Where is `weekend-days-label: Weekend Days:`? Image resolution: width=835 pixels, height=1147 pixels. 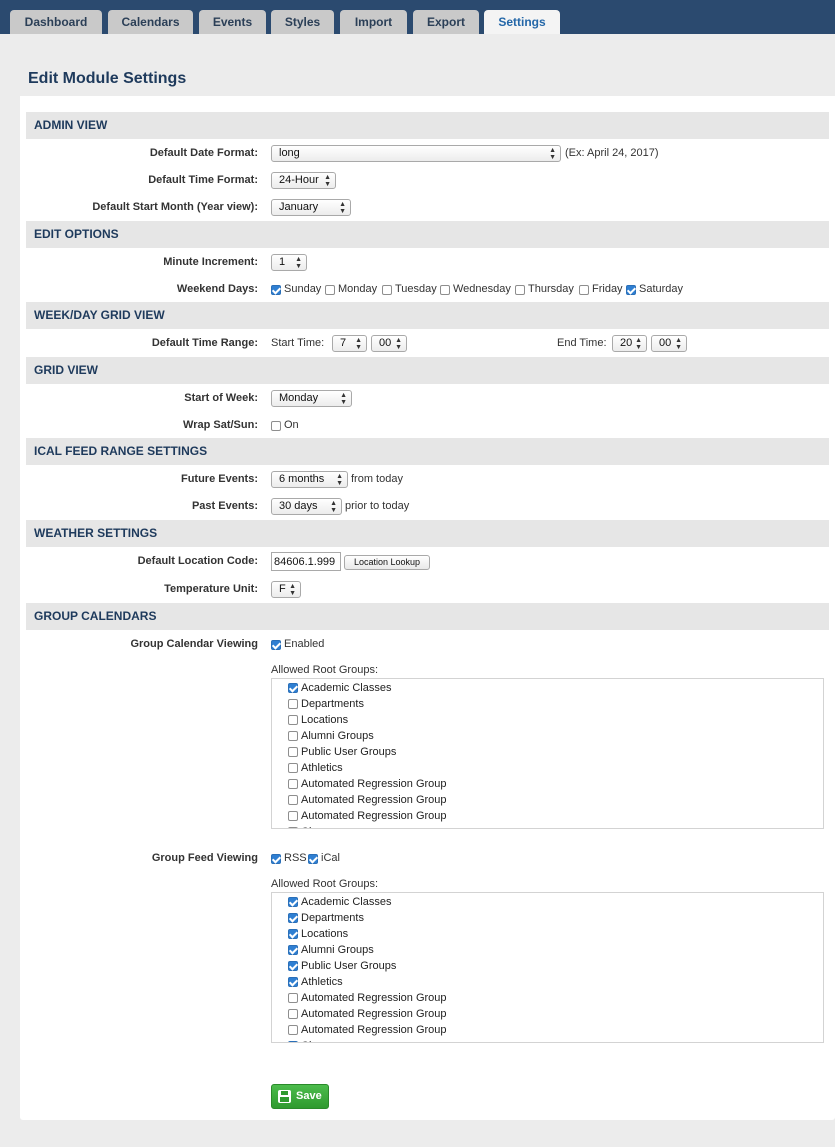 weekend-days-label: Weekend Days: is located at coordinates (217, 289).